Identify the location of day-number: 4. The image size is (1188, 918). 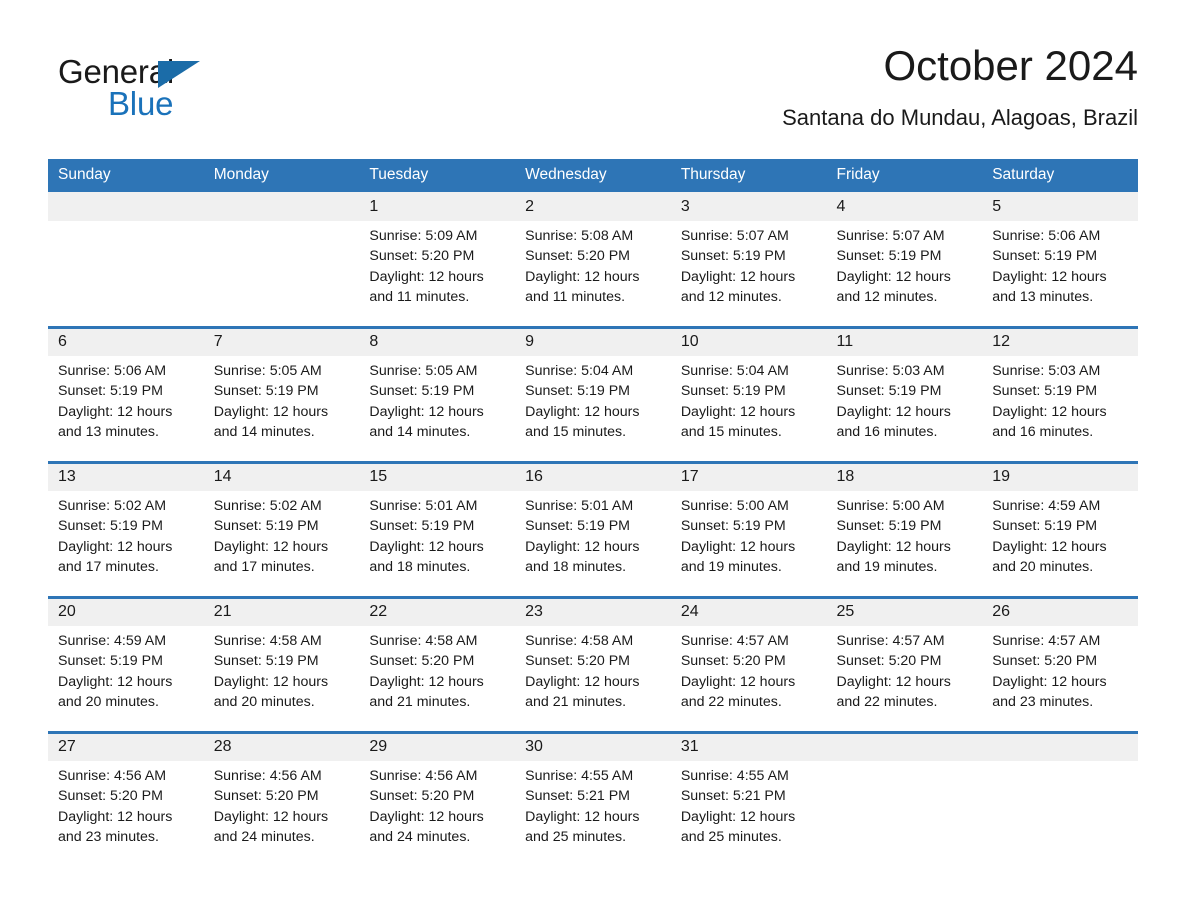
(904, 206).